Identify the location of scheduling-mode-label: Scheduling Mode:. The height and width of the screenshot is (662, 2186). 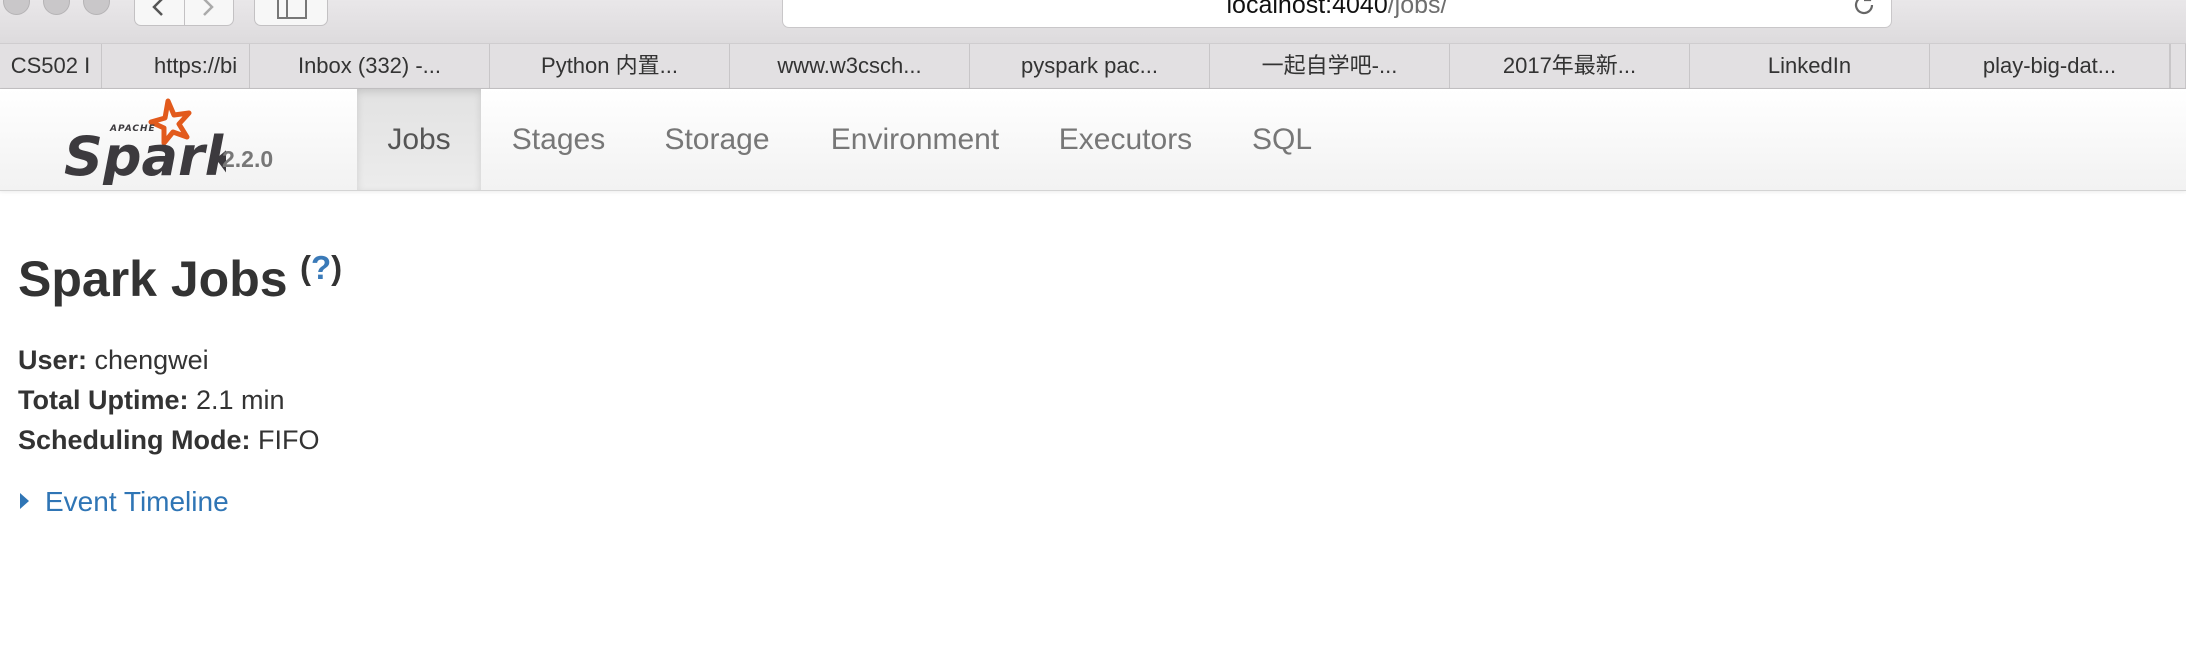
(134, 440).